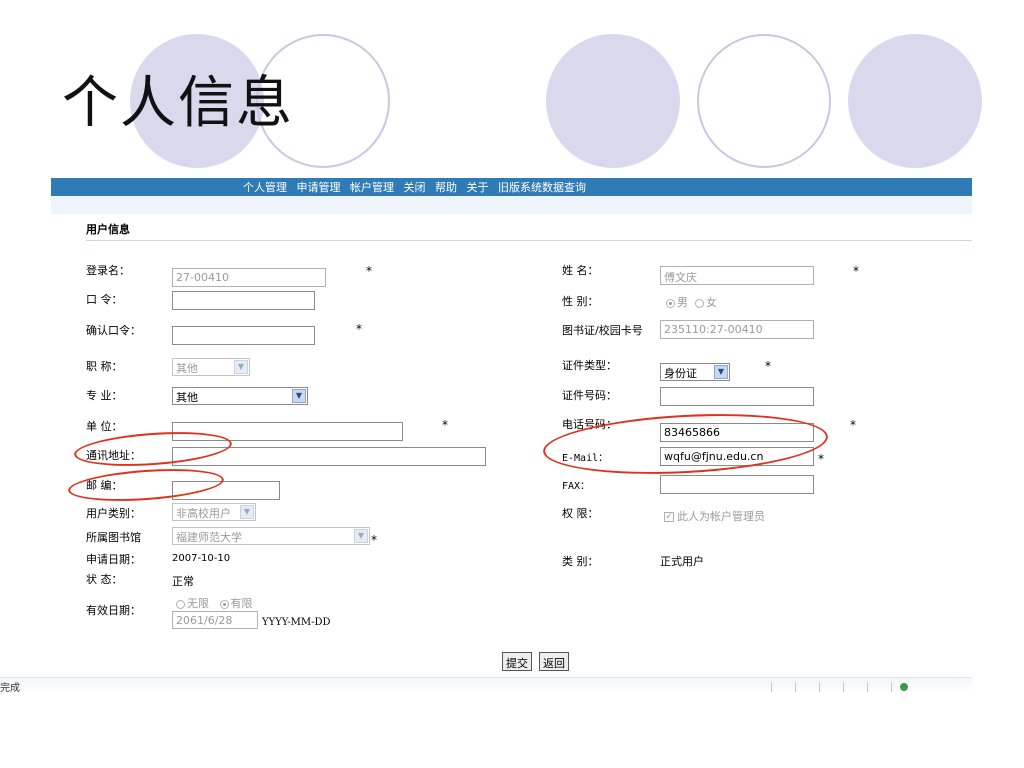 Image resolution: width=1024 pixels, height=768 pixels. I want to click on user-type-label: 用户类别：, so click(113, 513).